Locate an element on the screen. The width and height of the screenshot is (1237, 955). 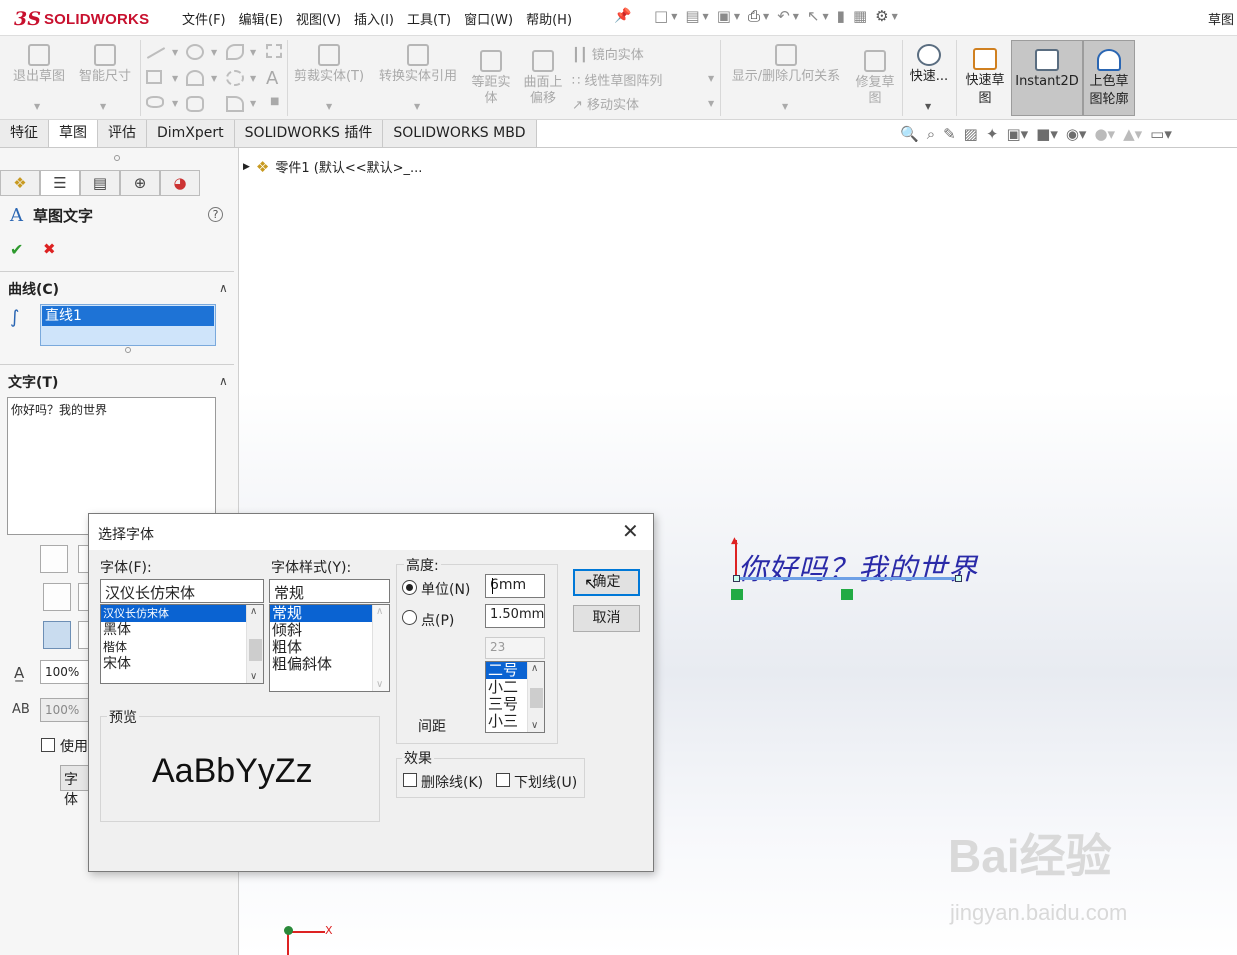
trim-entities-button: 剪裁实体(T) is located at coordinates (329, 64).